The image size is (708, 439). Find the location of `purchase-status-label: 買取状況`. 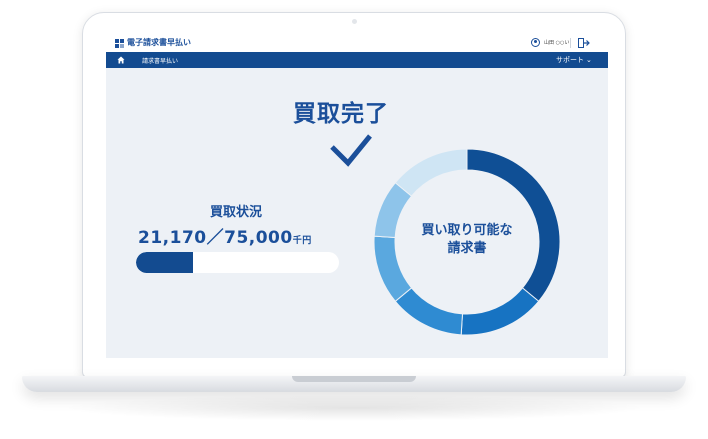

purchase-status-label: 買取状況 is located at coordinates (235, 212).